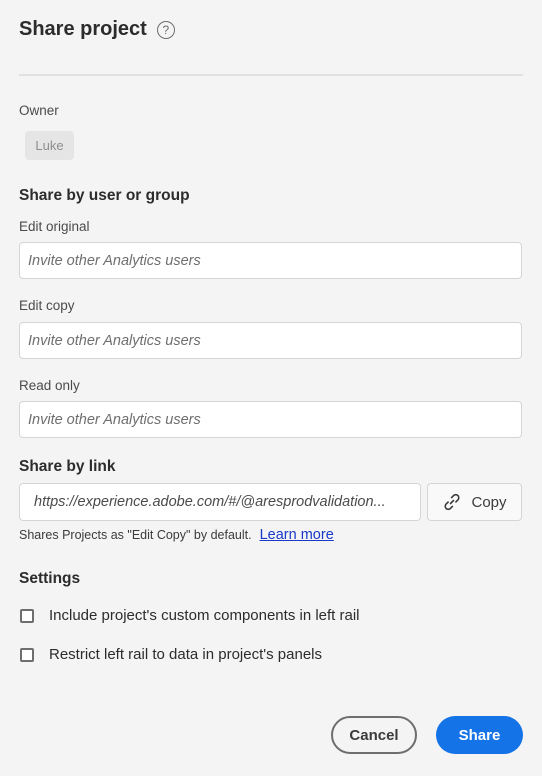  I want to click on dialog-header: Share project ?, so click(97, 29).